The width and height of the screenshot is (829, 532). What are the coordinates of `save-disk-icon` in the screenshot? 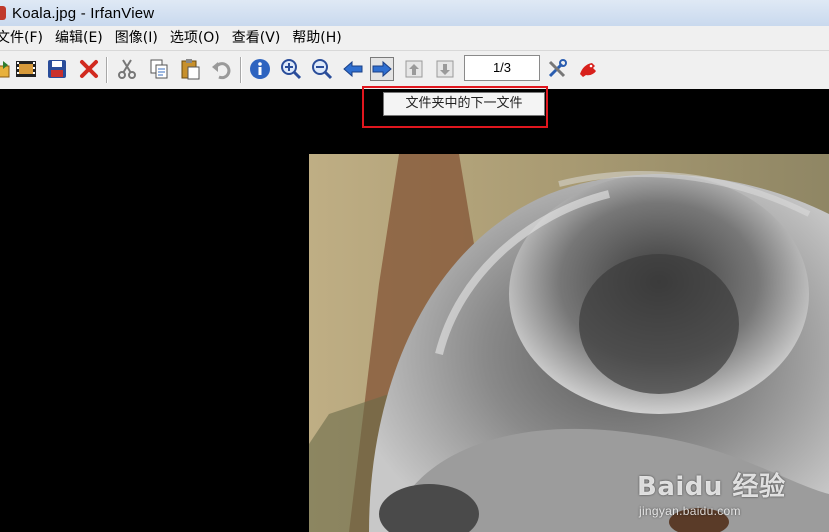 It's located at (57, 69).